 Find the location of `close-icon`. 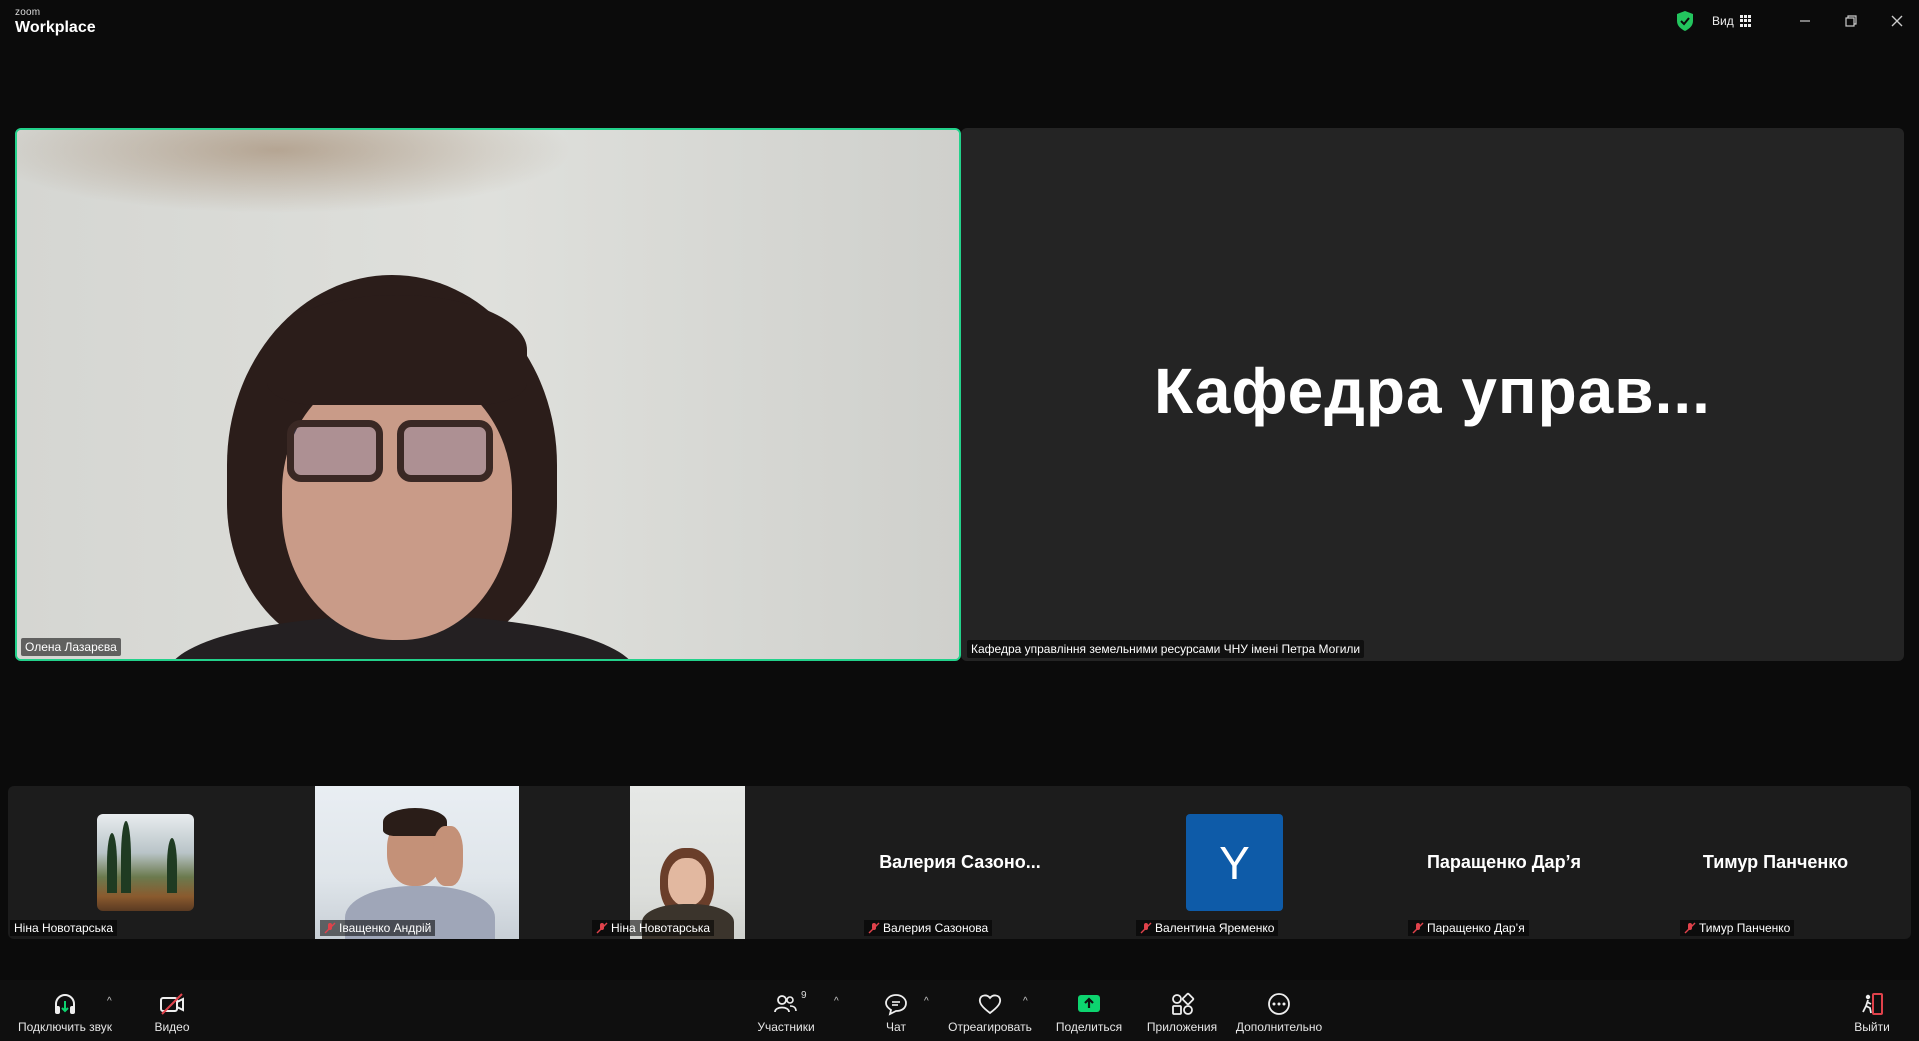

close-icon is located at coordinates (1897, 21).